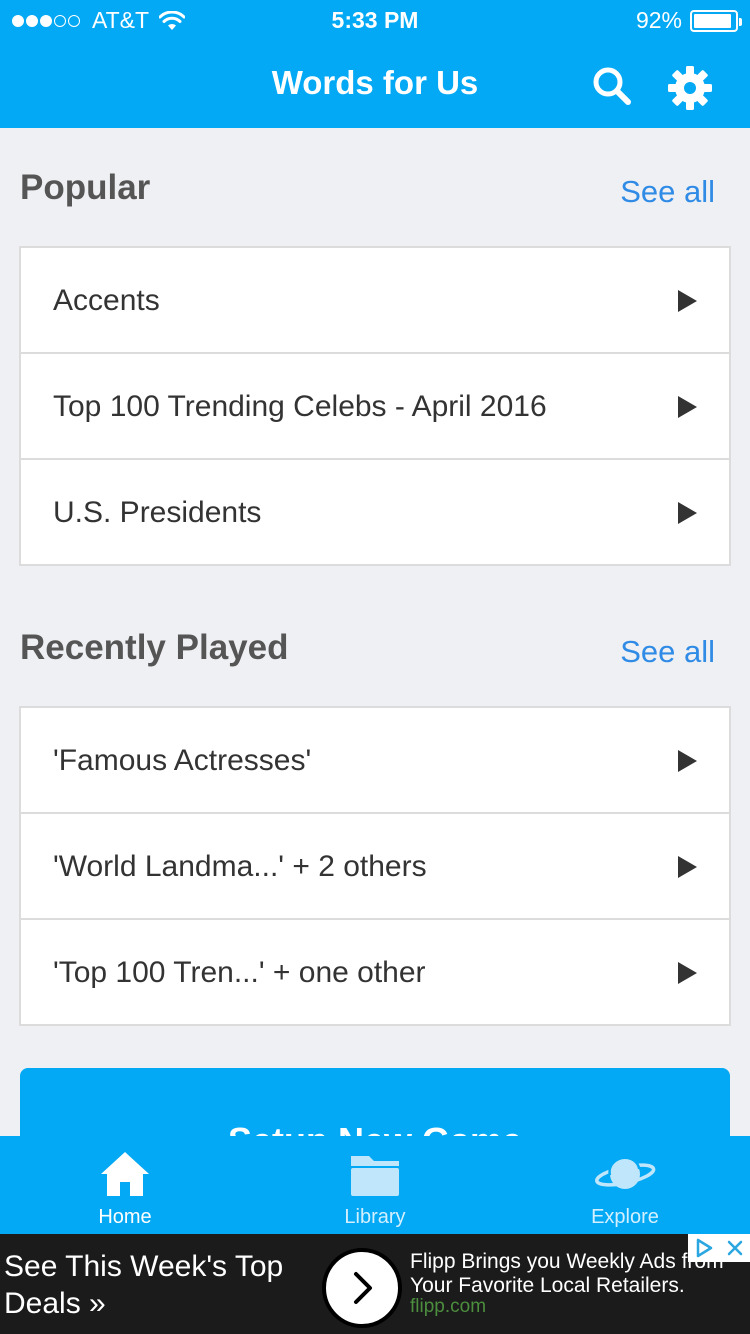 This screenshot has width=750, height=1334. Describe the element at coordinates (375, 653) in the screenshot. I see `recent-section-header: Recently Played See all` at that location.